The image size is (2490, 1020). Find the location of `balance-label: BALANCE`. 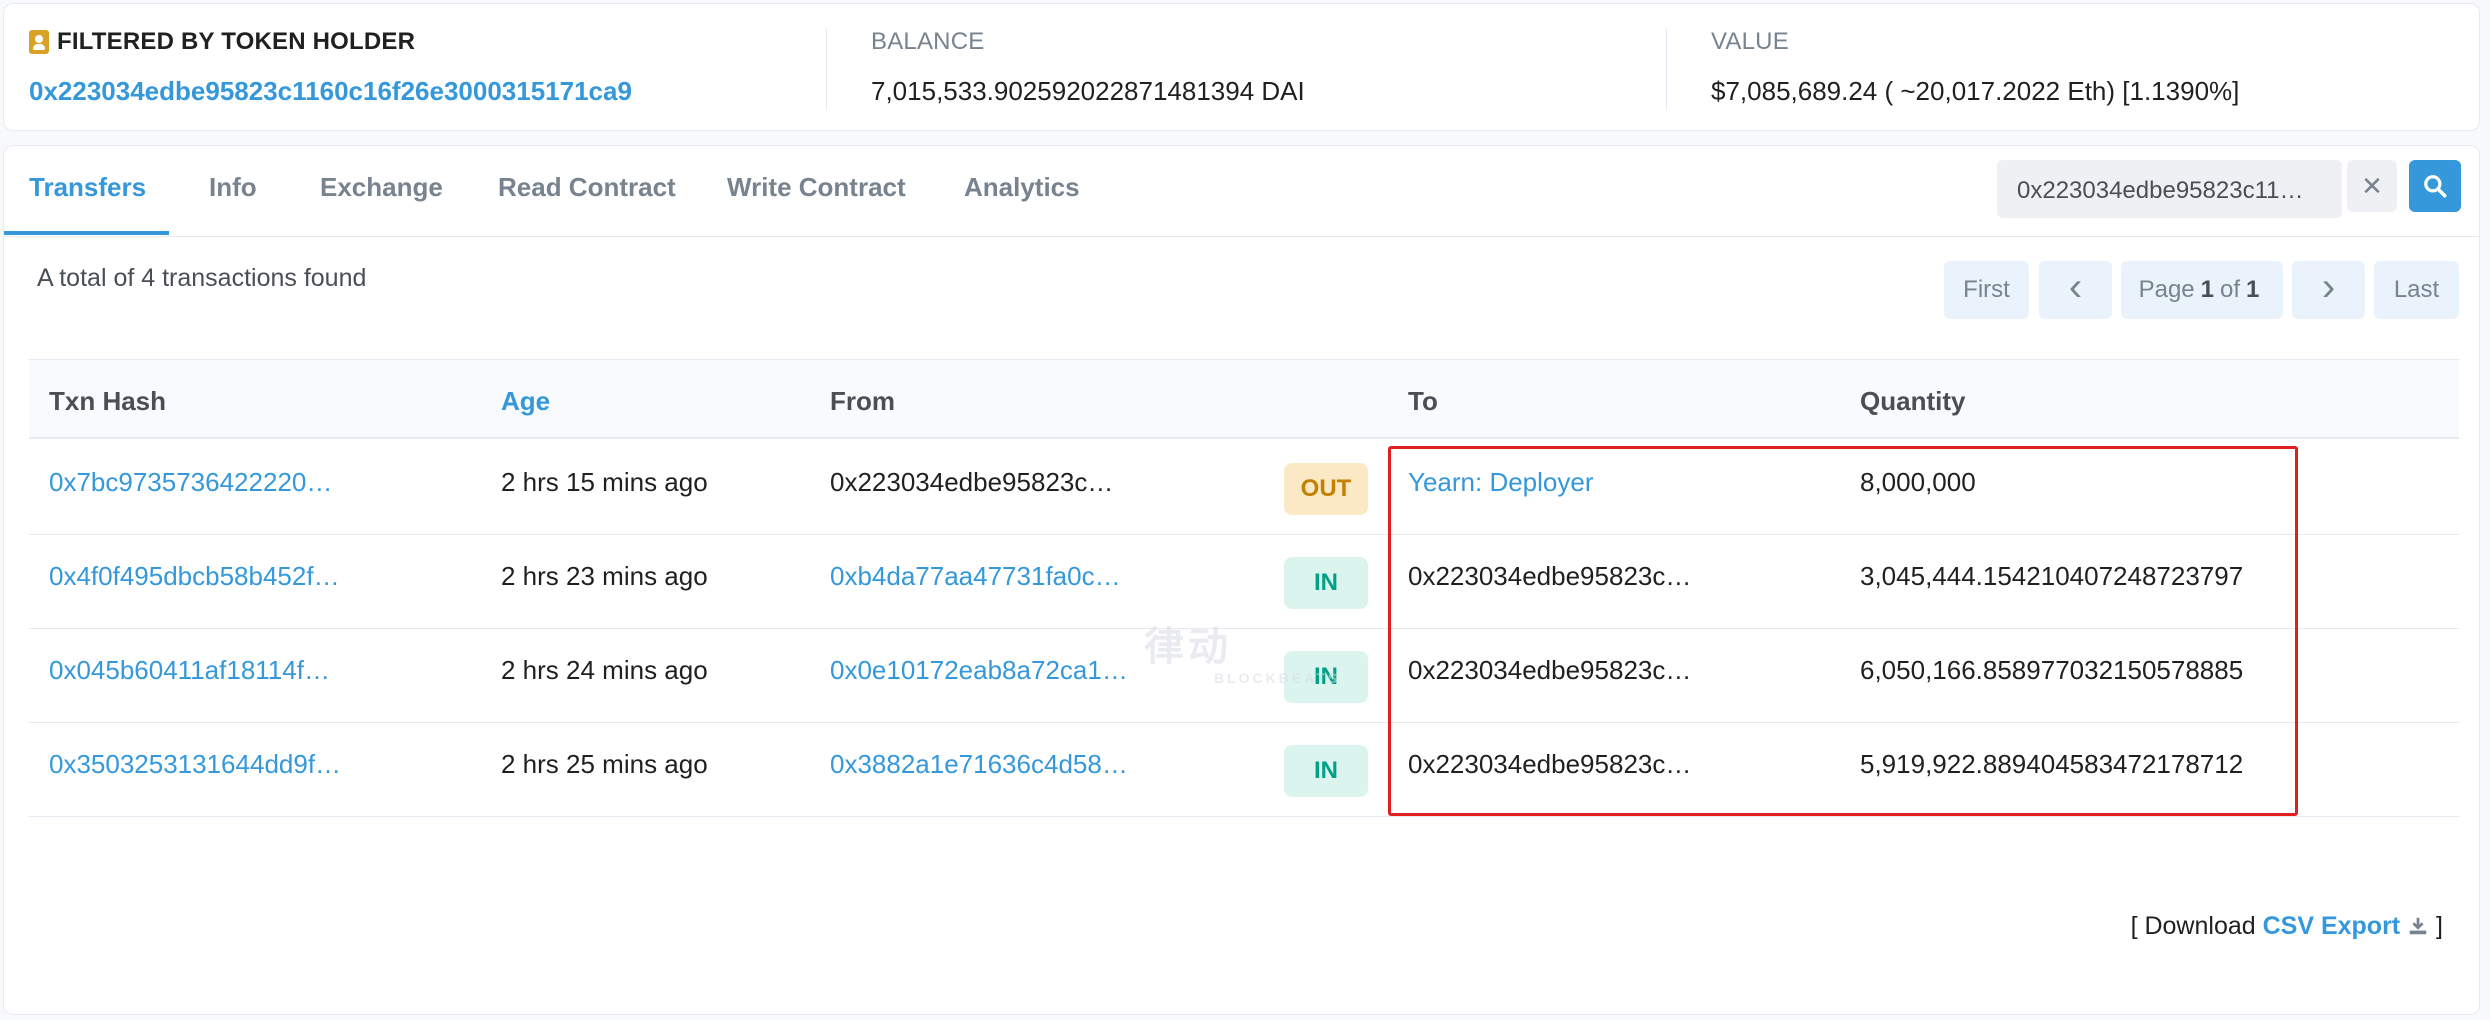

balance-label: BALANCE is located at coordinates (928, 41).